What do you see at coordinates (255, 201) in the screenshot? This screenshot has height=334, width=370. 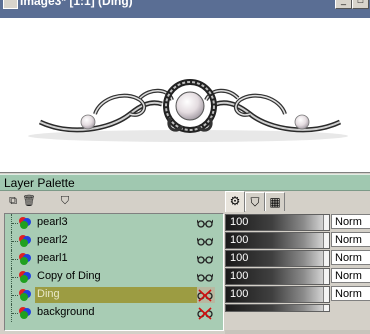 I see `tab-mask: ⛉` at bounding box center [255, 201].